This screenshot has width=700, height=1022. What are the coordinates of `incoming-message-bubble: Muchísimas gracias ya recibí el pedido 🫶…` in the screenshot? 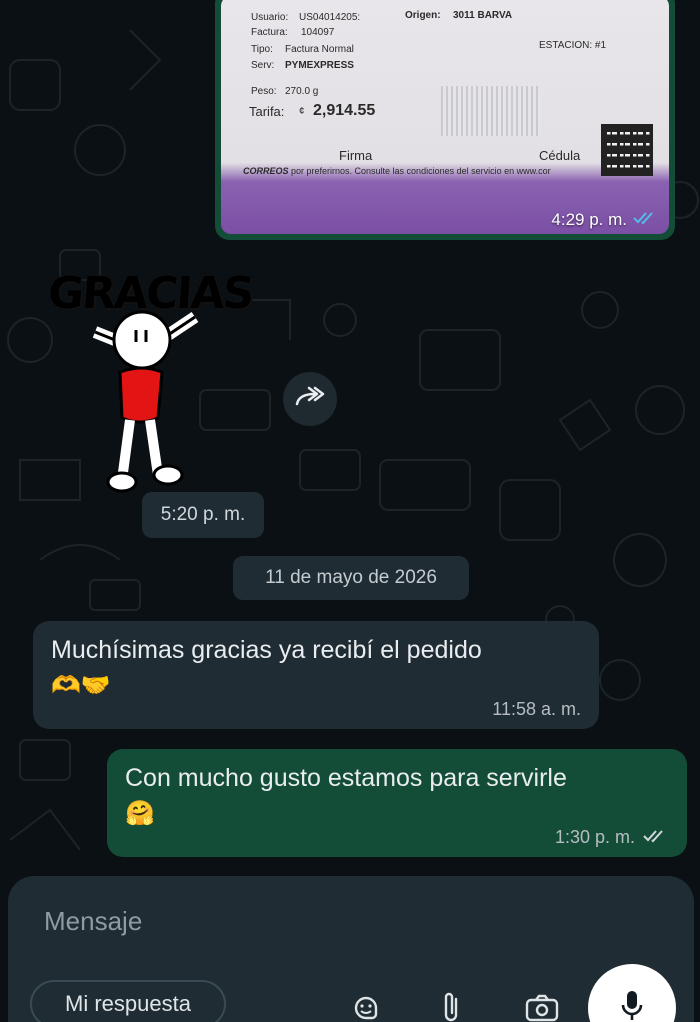 It's located at (316, 675).